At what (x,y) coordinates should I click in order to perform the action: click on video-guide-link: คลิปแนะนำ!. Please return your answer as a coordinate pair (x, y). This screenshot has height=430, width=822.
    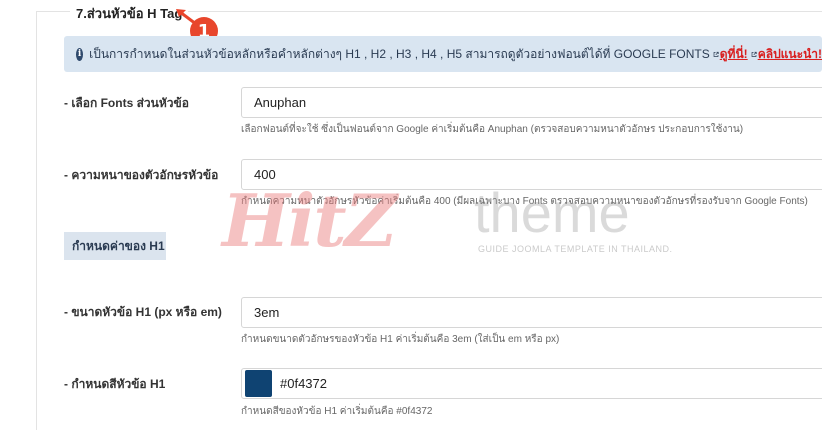
    Looking at the image, I should click on (790, 54).